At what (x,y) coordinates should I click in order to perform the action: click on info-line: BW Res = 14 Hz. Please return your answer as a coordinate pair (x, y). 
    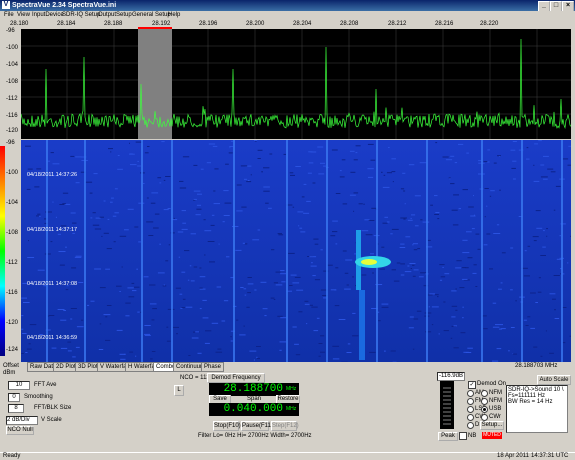
    Looking at the image, I should click on (537, 402).